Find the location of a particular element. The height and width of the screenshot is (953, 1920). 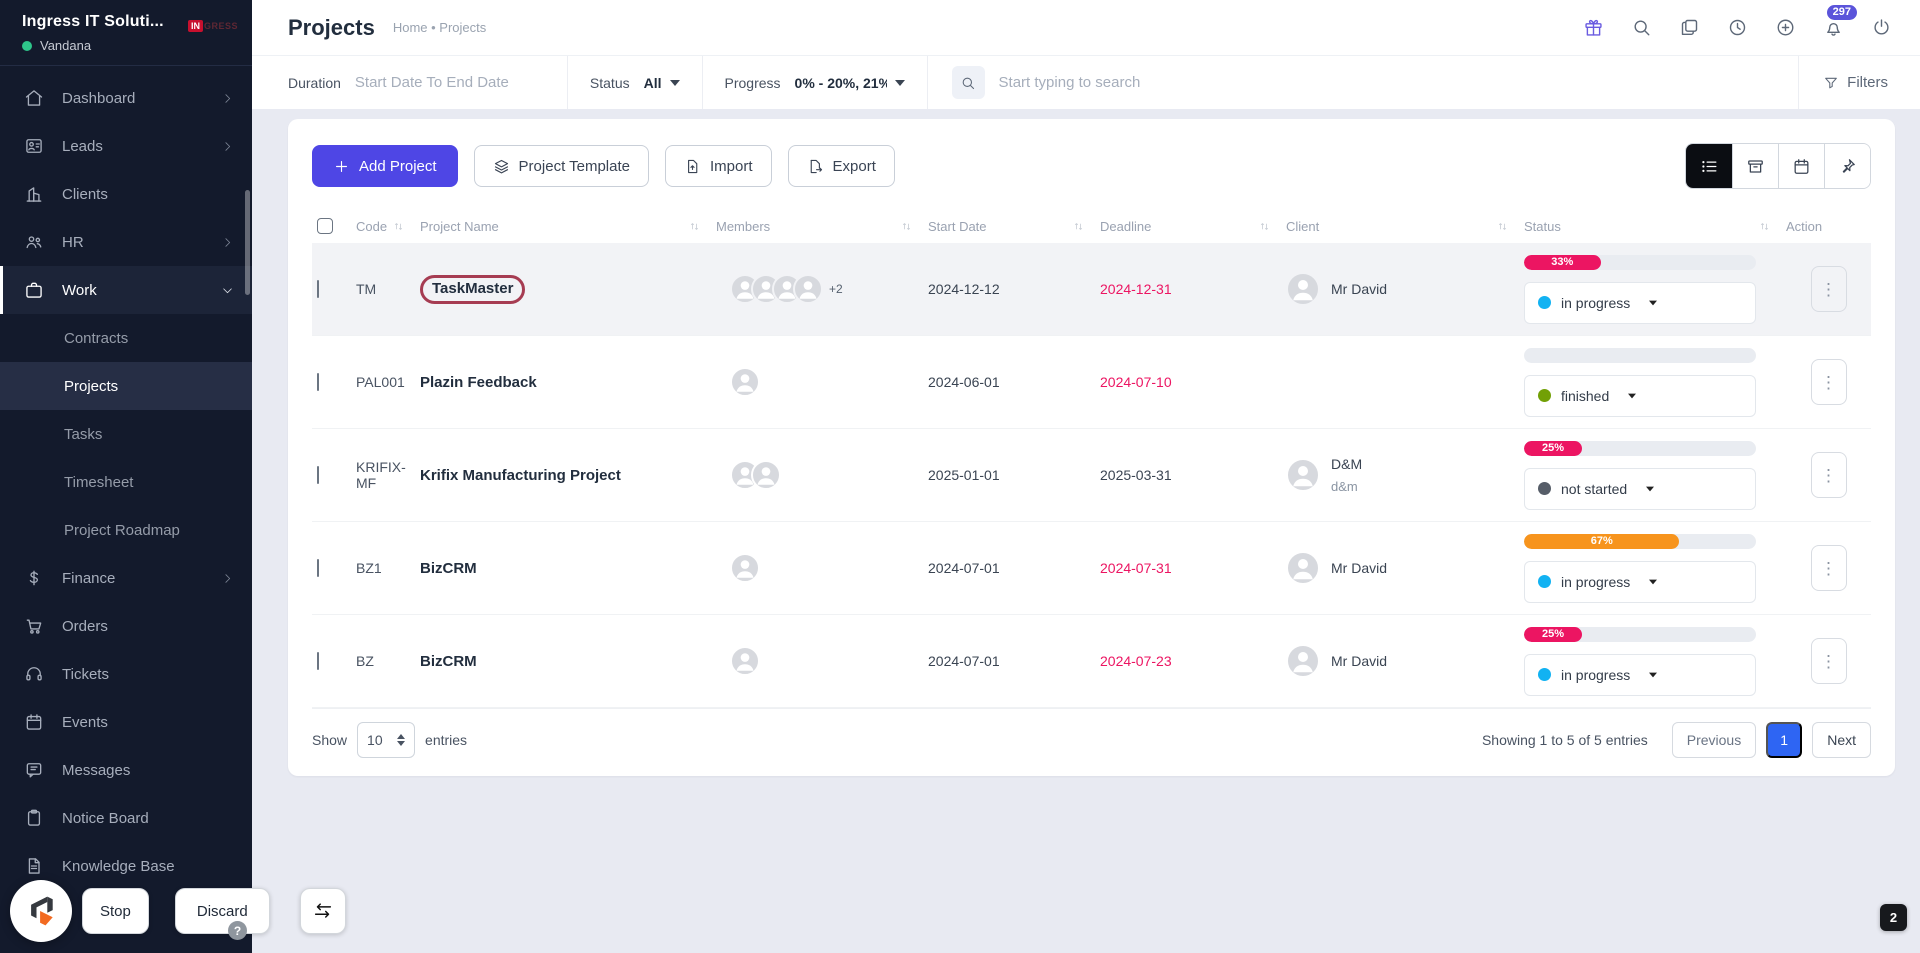

list-view-button is located at coordinates (1709, 166).